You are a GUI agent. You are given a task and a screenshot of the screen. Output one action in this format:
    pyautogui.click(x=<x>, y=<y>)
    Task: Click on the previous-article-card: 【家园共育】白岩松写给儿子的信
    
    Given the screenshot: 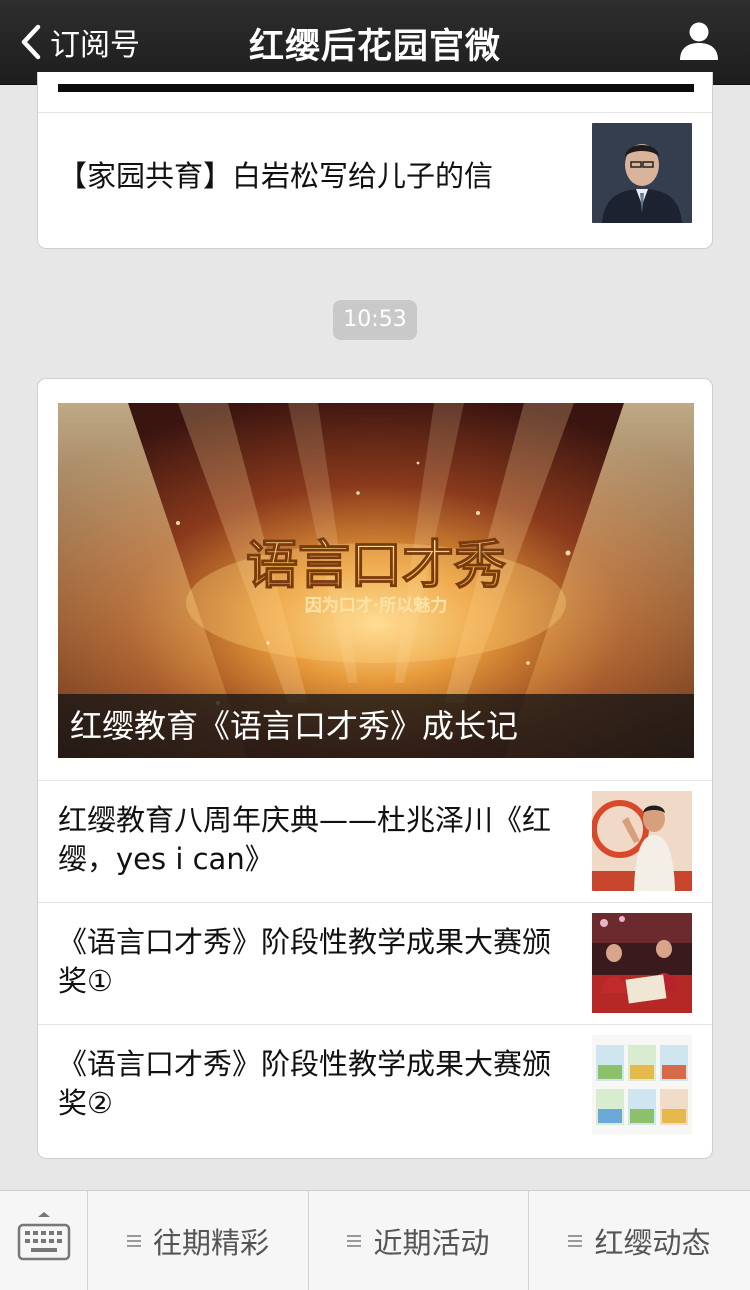 What is the action you would take?
    pyautogui.click(x=375, y=160)
    